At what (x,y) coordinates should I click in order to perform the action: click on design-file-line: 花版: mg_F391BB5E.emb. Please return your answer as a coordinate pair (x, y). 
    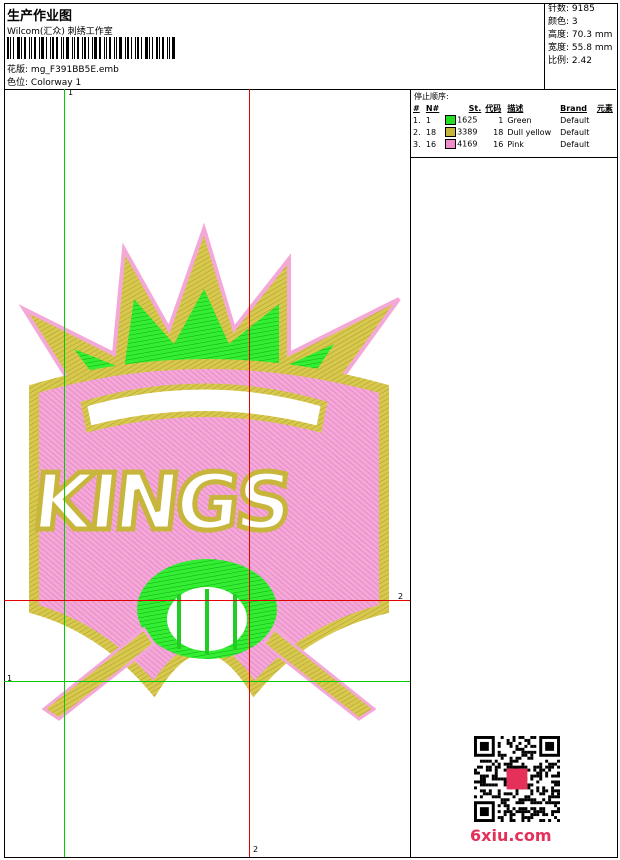
    Looking at the image, I should click on (63, 68).